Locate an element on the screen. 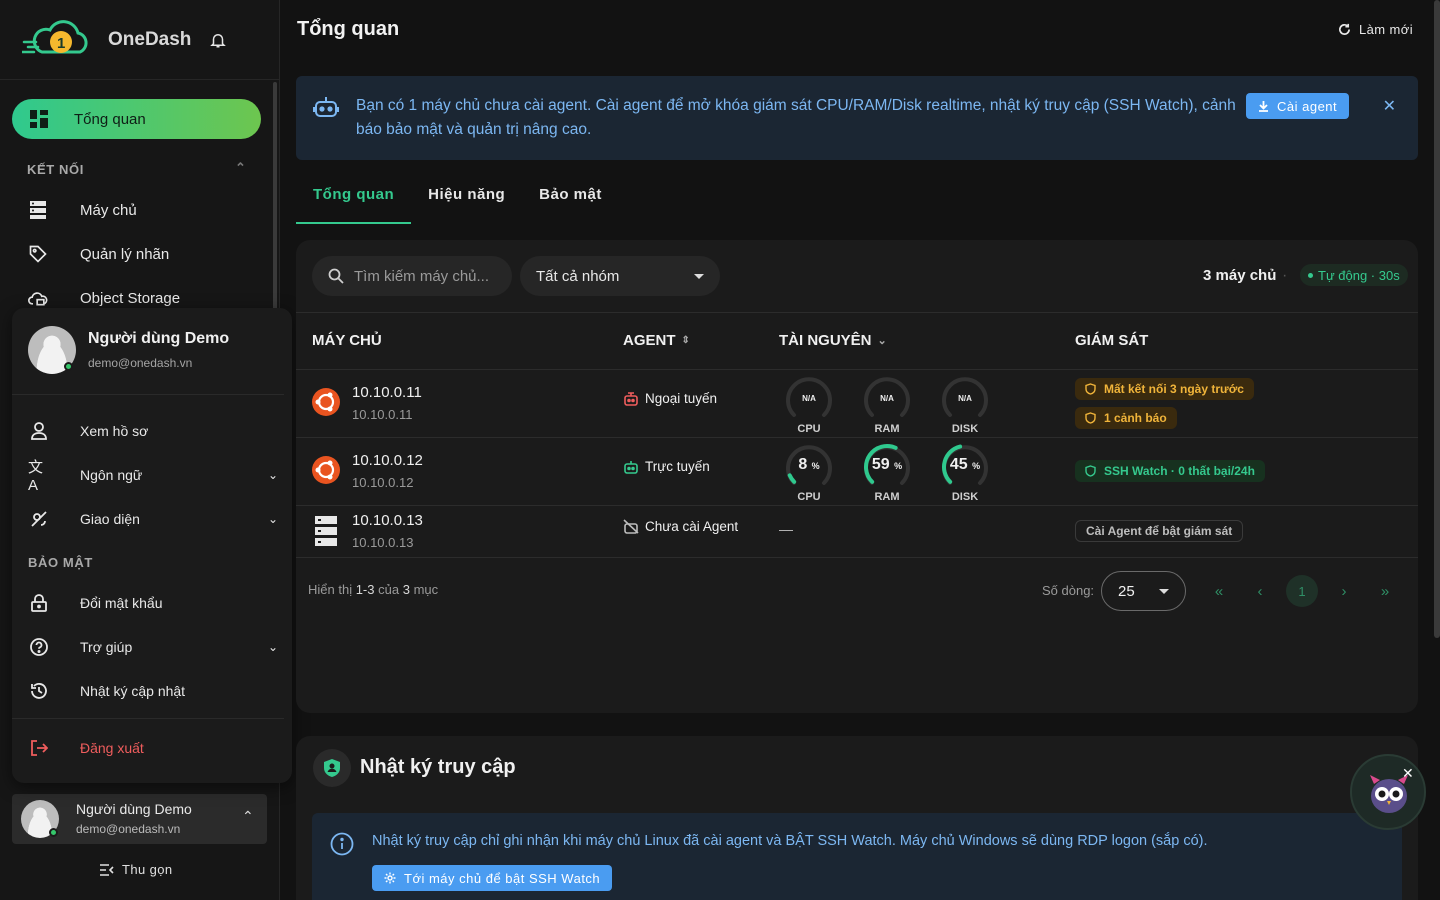 This screenshot has height=900, width=1440. ssh-watch-badge: SSH Watch · 0 thất bại/24h is located at coordinates (1170, 471).